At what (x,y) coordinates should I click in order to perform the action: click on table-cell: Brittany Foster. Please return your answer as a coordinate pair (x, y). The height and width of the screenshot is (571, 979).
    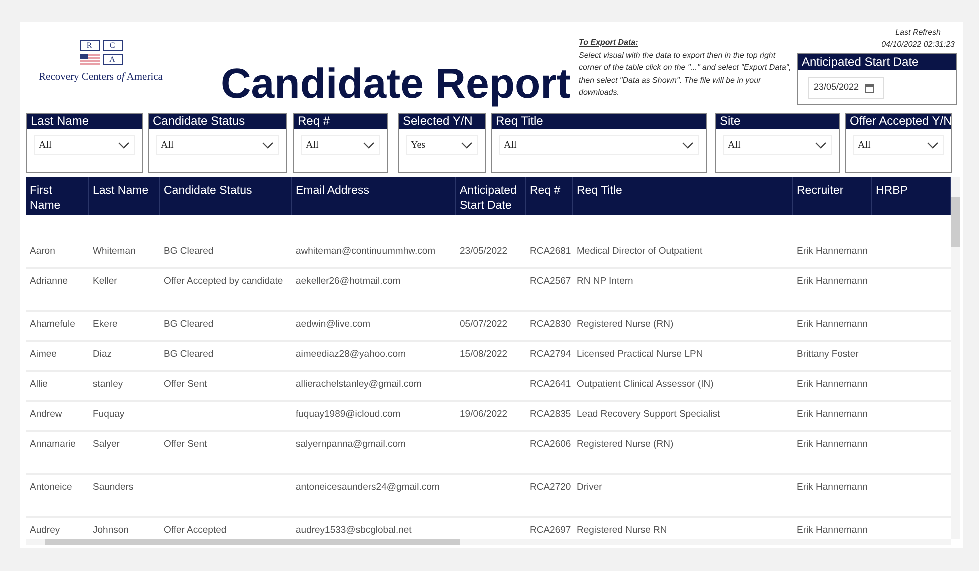
    Looking at the image, I should click on (828, 354).